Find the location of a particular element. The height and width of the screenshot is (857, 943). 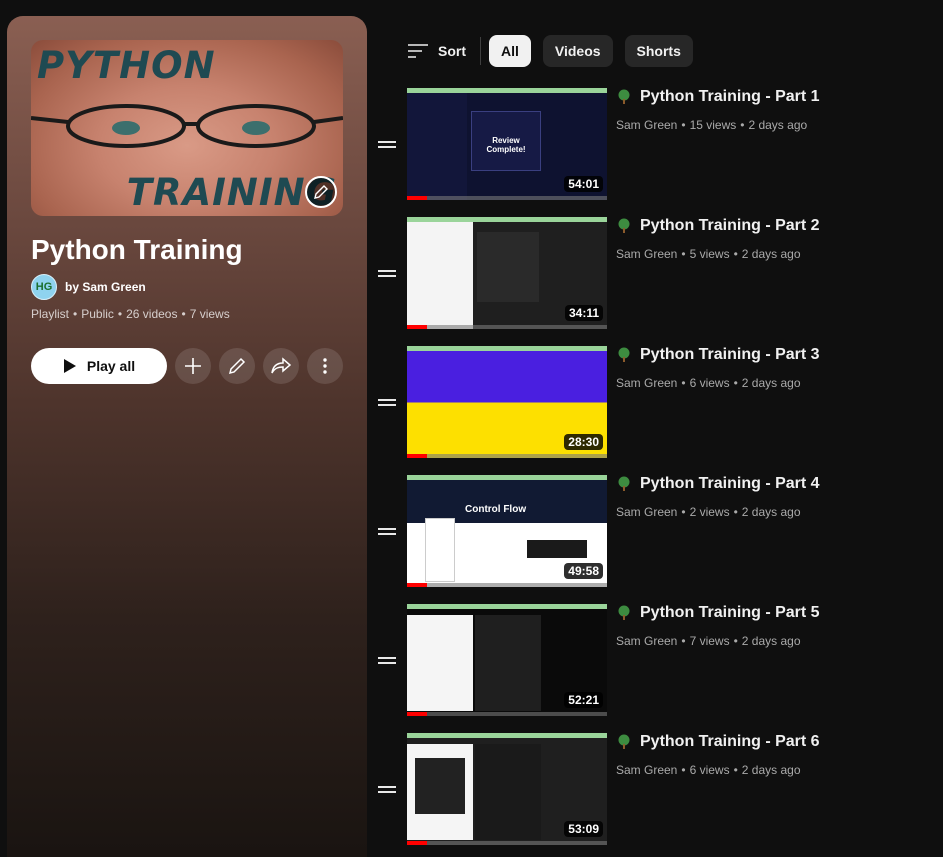

plus-icon is located at coordinates (193, 366).